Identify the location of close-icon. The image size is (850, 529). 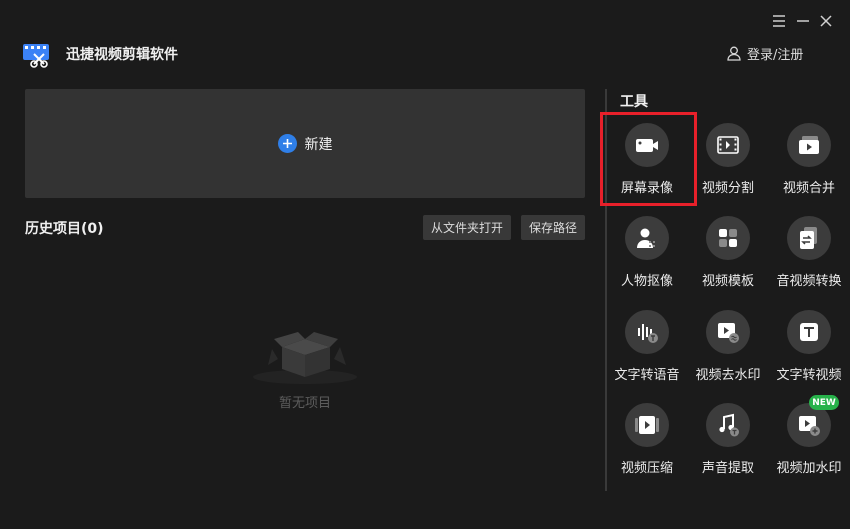
(826, 21).